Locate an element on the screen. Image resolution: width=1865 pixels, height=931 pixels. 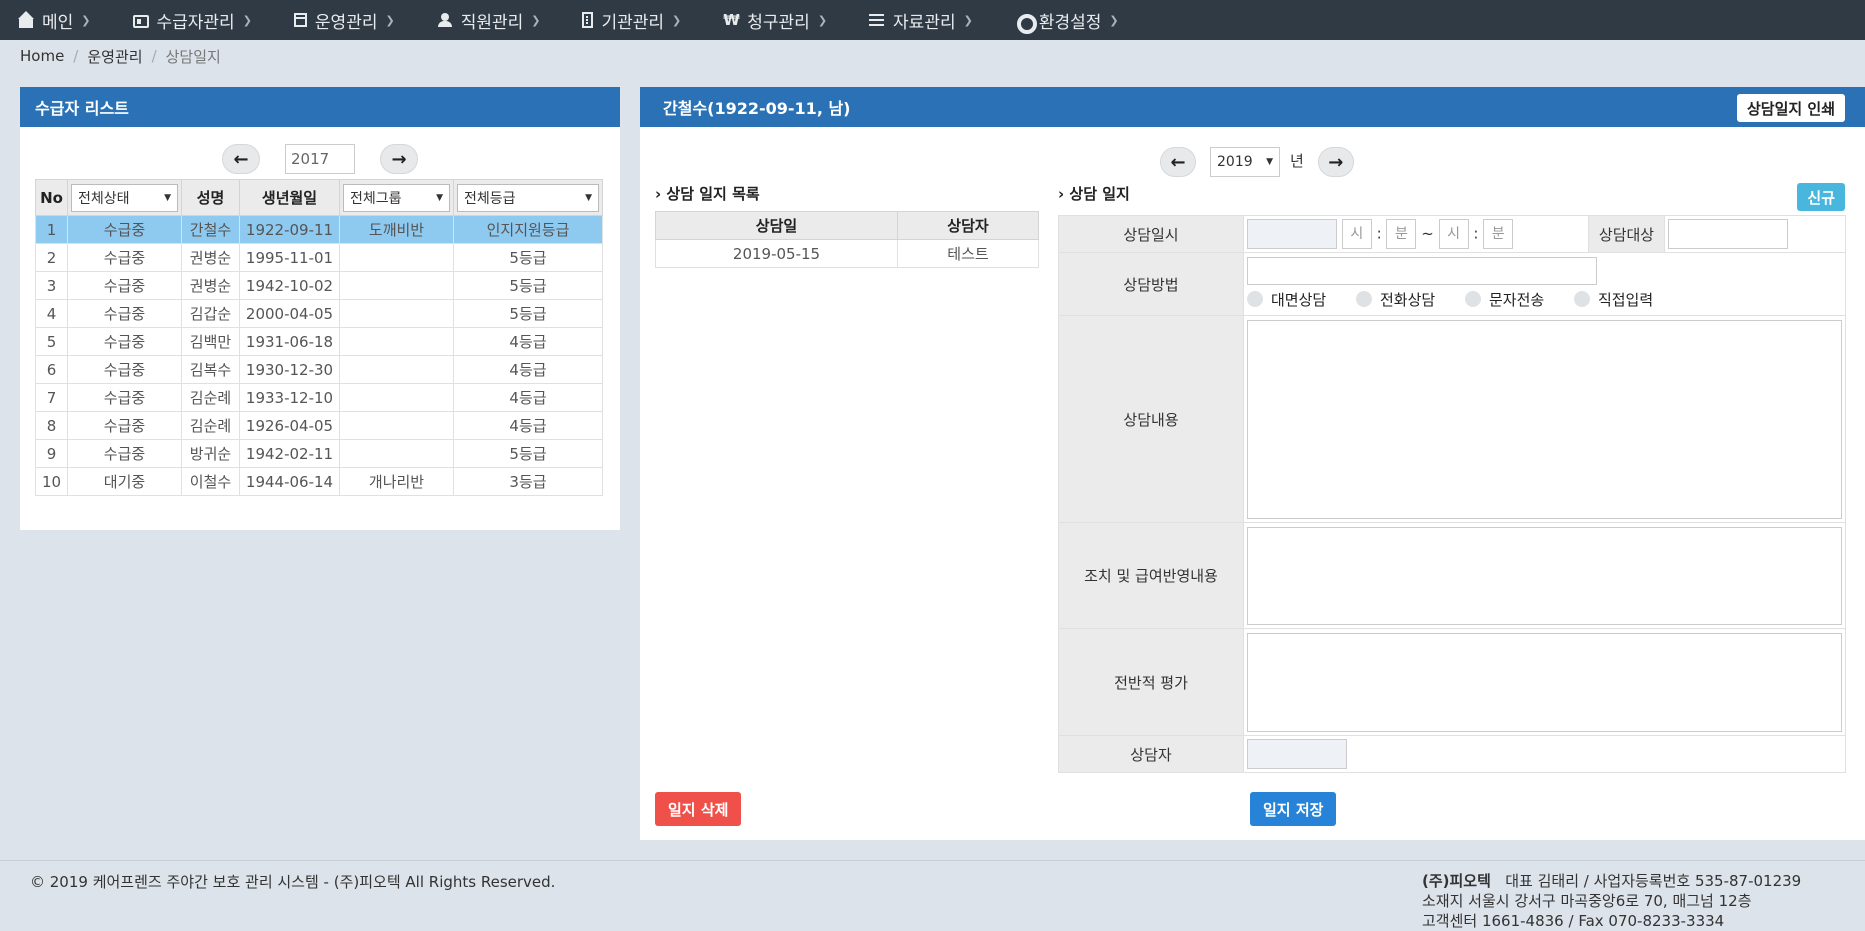
table-row: 7 수급중 김순례 1933-12-10 4등급 is located at coordinates (319, 397).